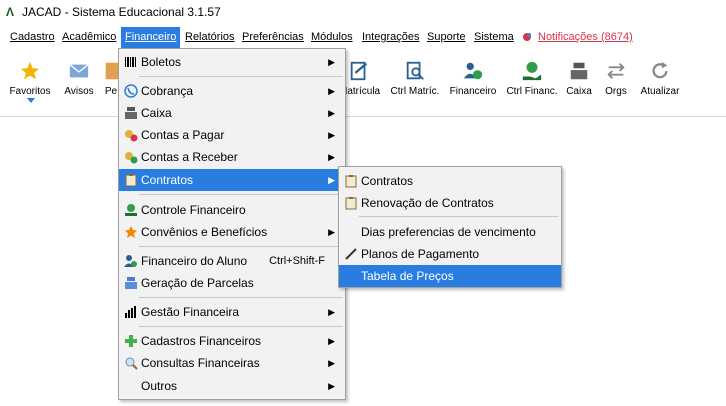  What do you see at coordinates (151, 37) in the screenshot?
I see `menu-financeiro: Financeiro` at bounding box center [151, 37].